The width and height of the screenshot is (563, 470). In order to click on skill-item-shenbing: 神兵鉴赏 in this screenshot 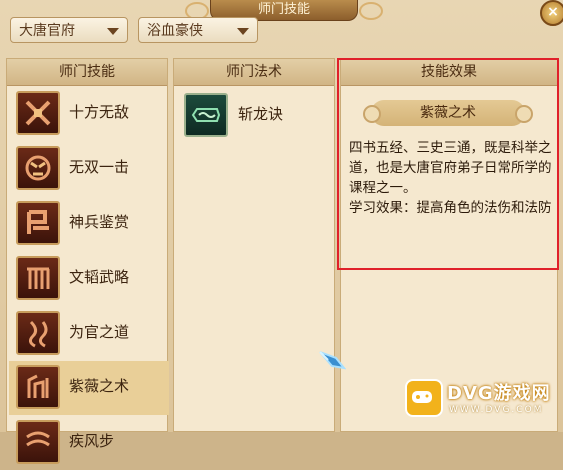, I will do `click(89, 224)`.